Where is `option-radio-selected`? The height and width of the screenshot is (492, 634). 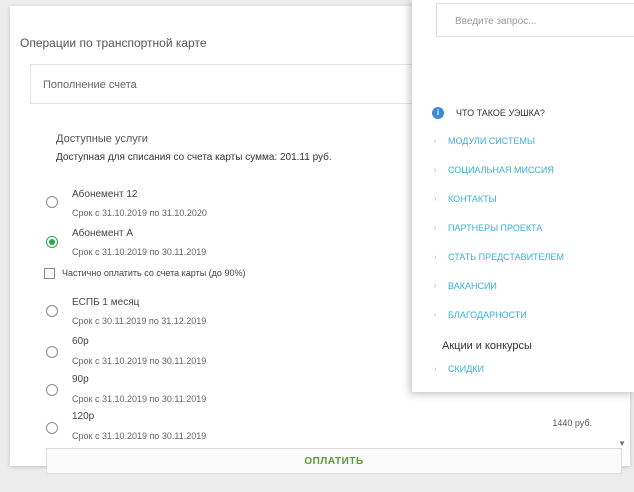
option-radio-selected is located at coordinates (52, 242).